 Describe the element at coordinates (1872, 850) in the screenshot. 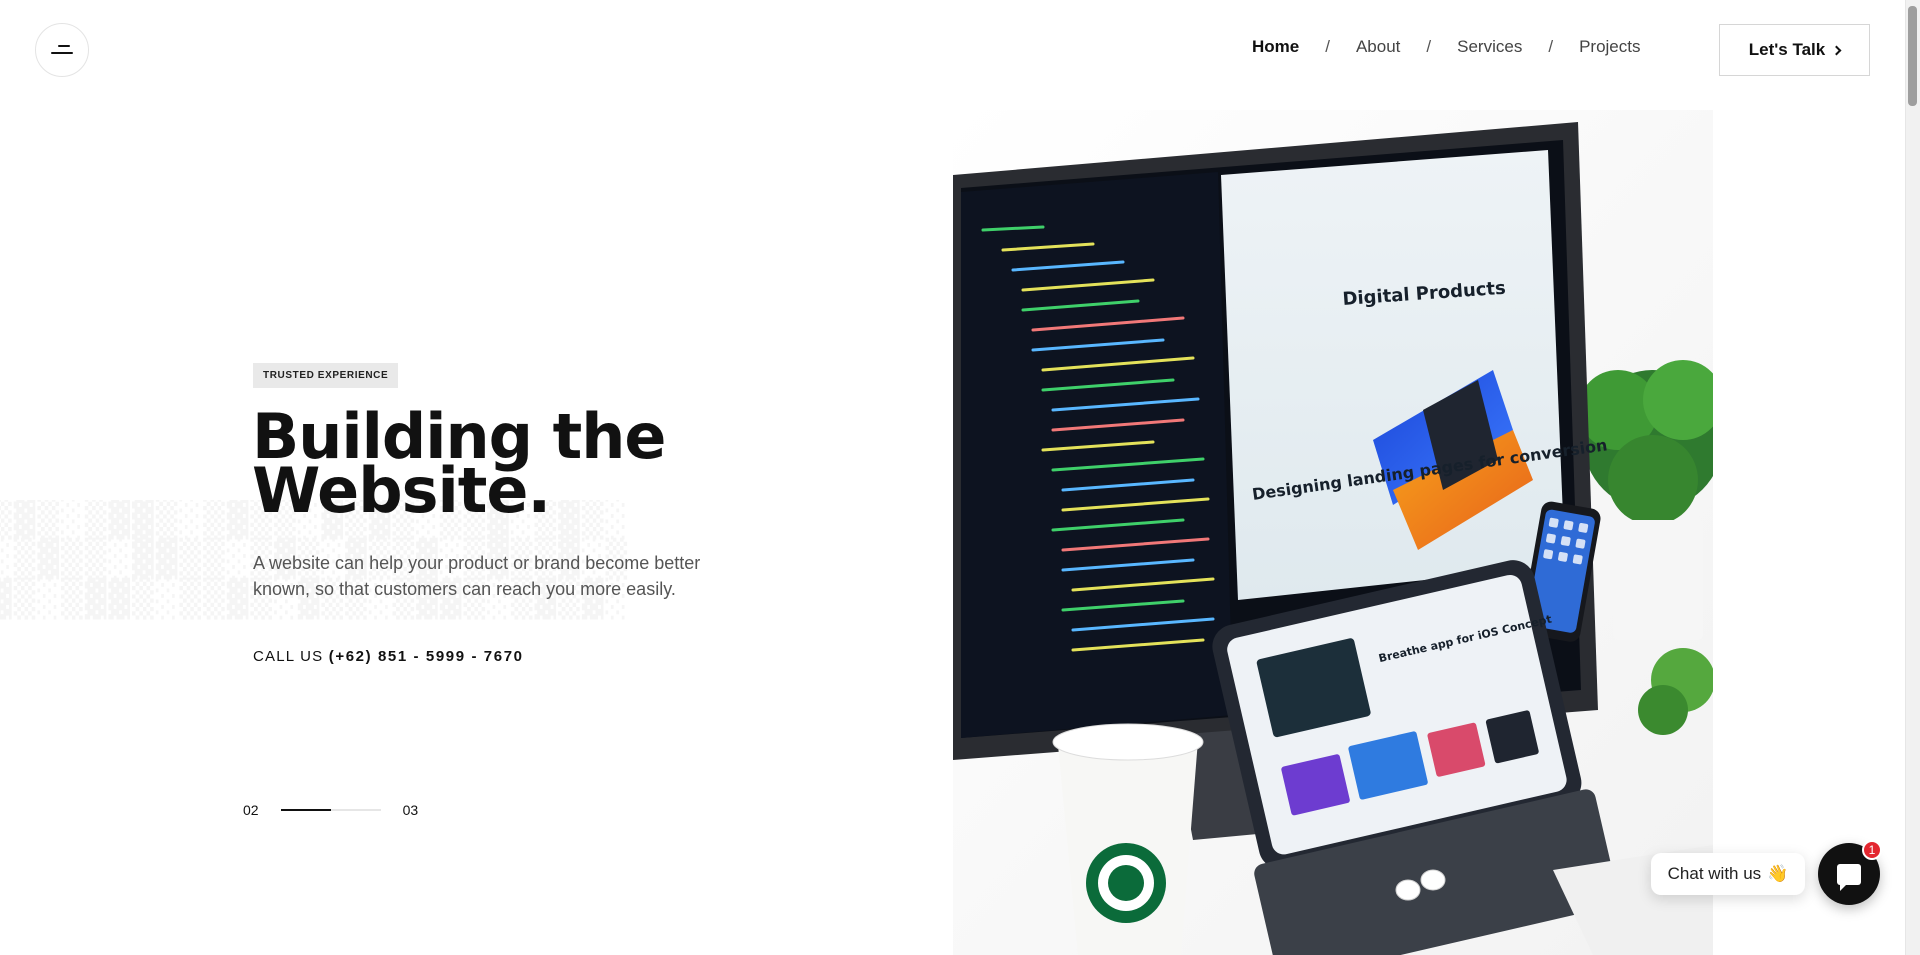

I see `chat-notification-badge: 1` at that location.